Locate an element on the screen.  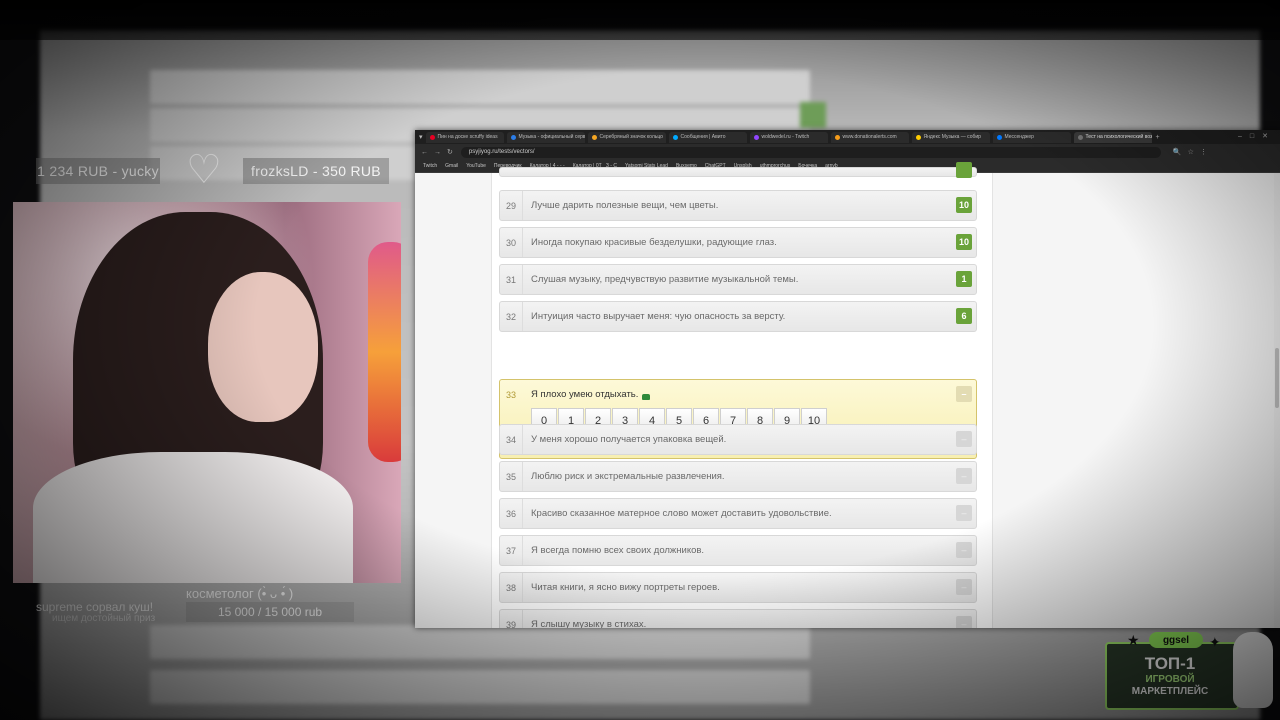
question-number: 31 is located at coordinates (511, 279).